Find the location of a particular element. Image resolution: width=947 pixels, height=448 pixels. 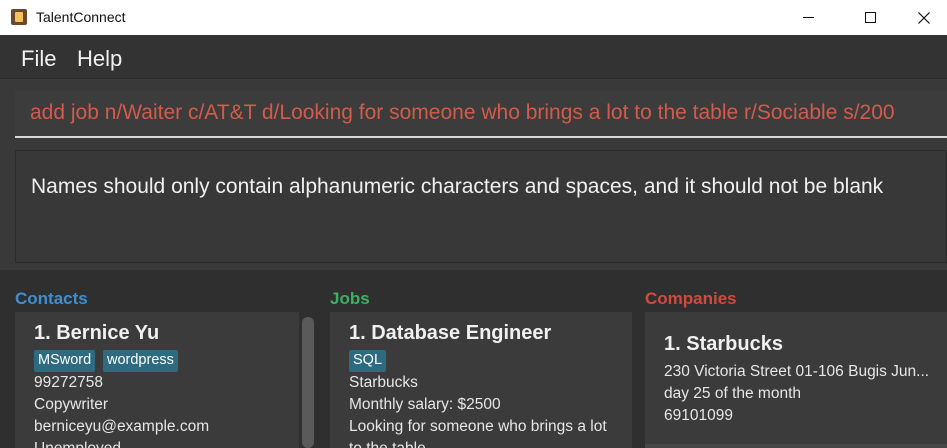

job-description-continued: to the table is located at coordinates (387, 444).